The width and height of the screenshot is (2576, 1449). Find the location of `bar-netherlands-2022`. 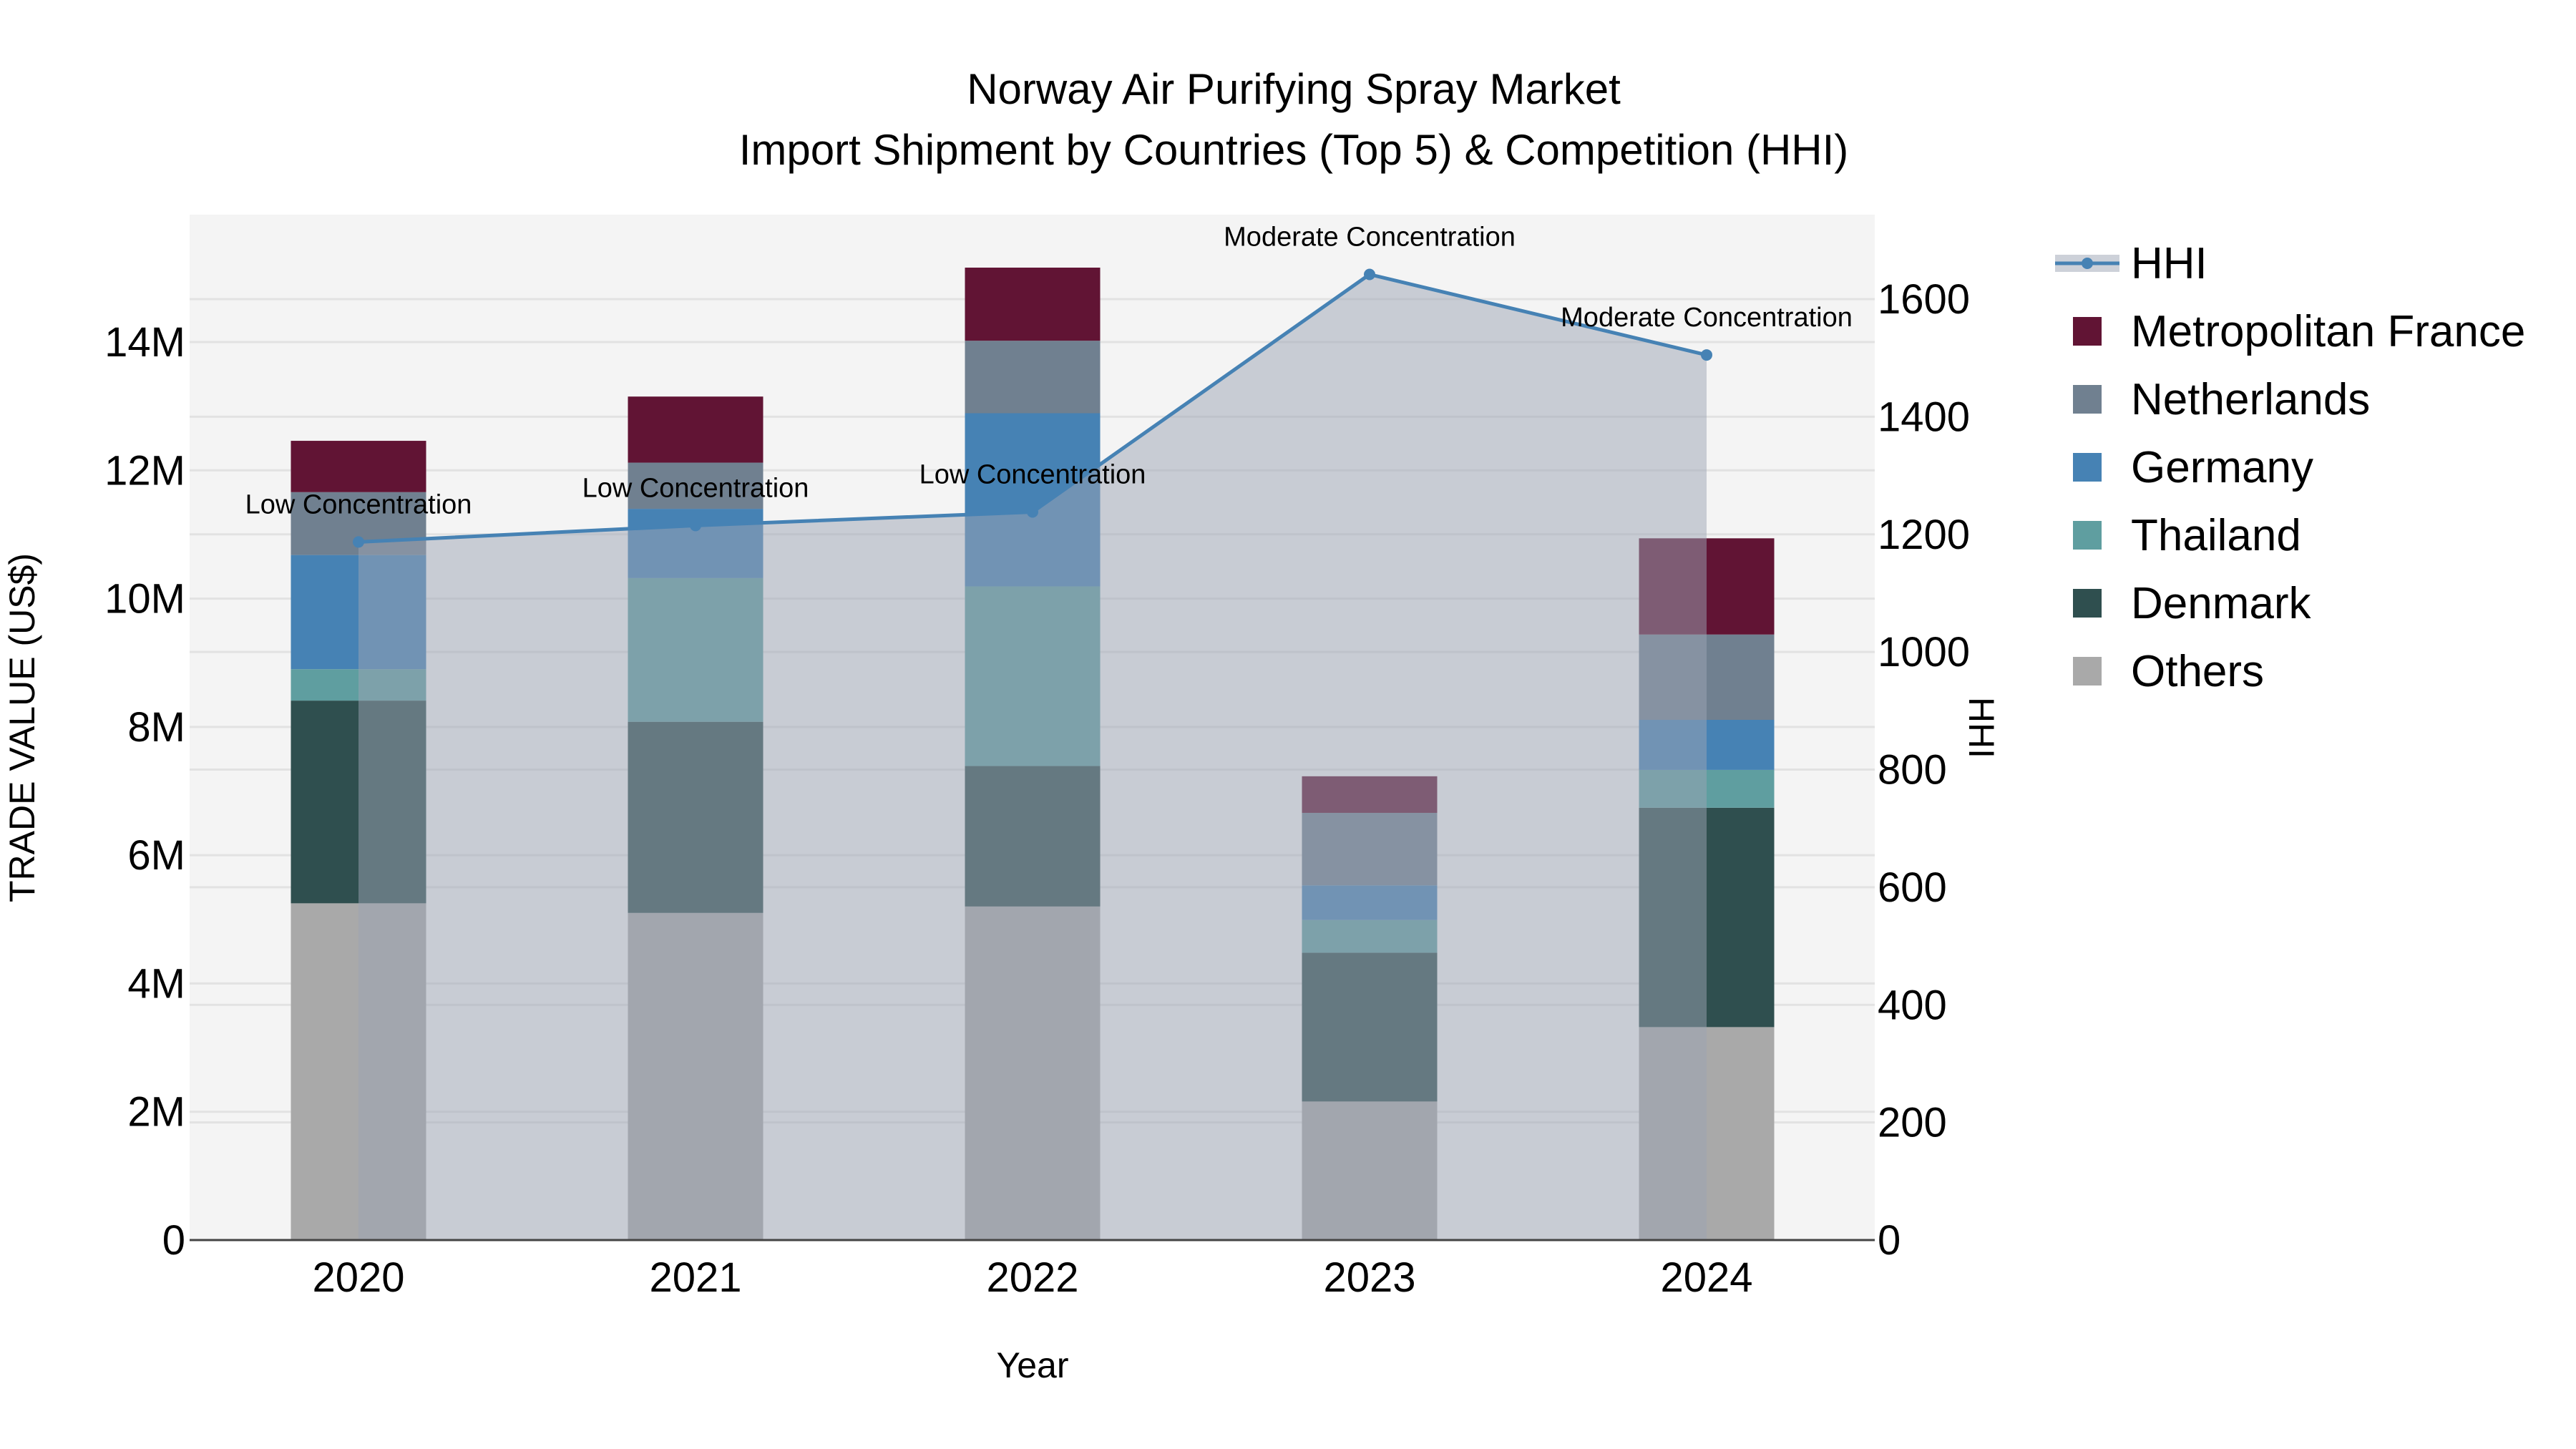

bar-netherlands-2022 is located at coordinates (1033, 377).